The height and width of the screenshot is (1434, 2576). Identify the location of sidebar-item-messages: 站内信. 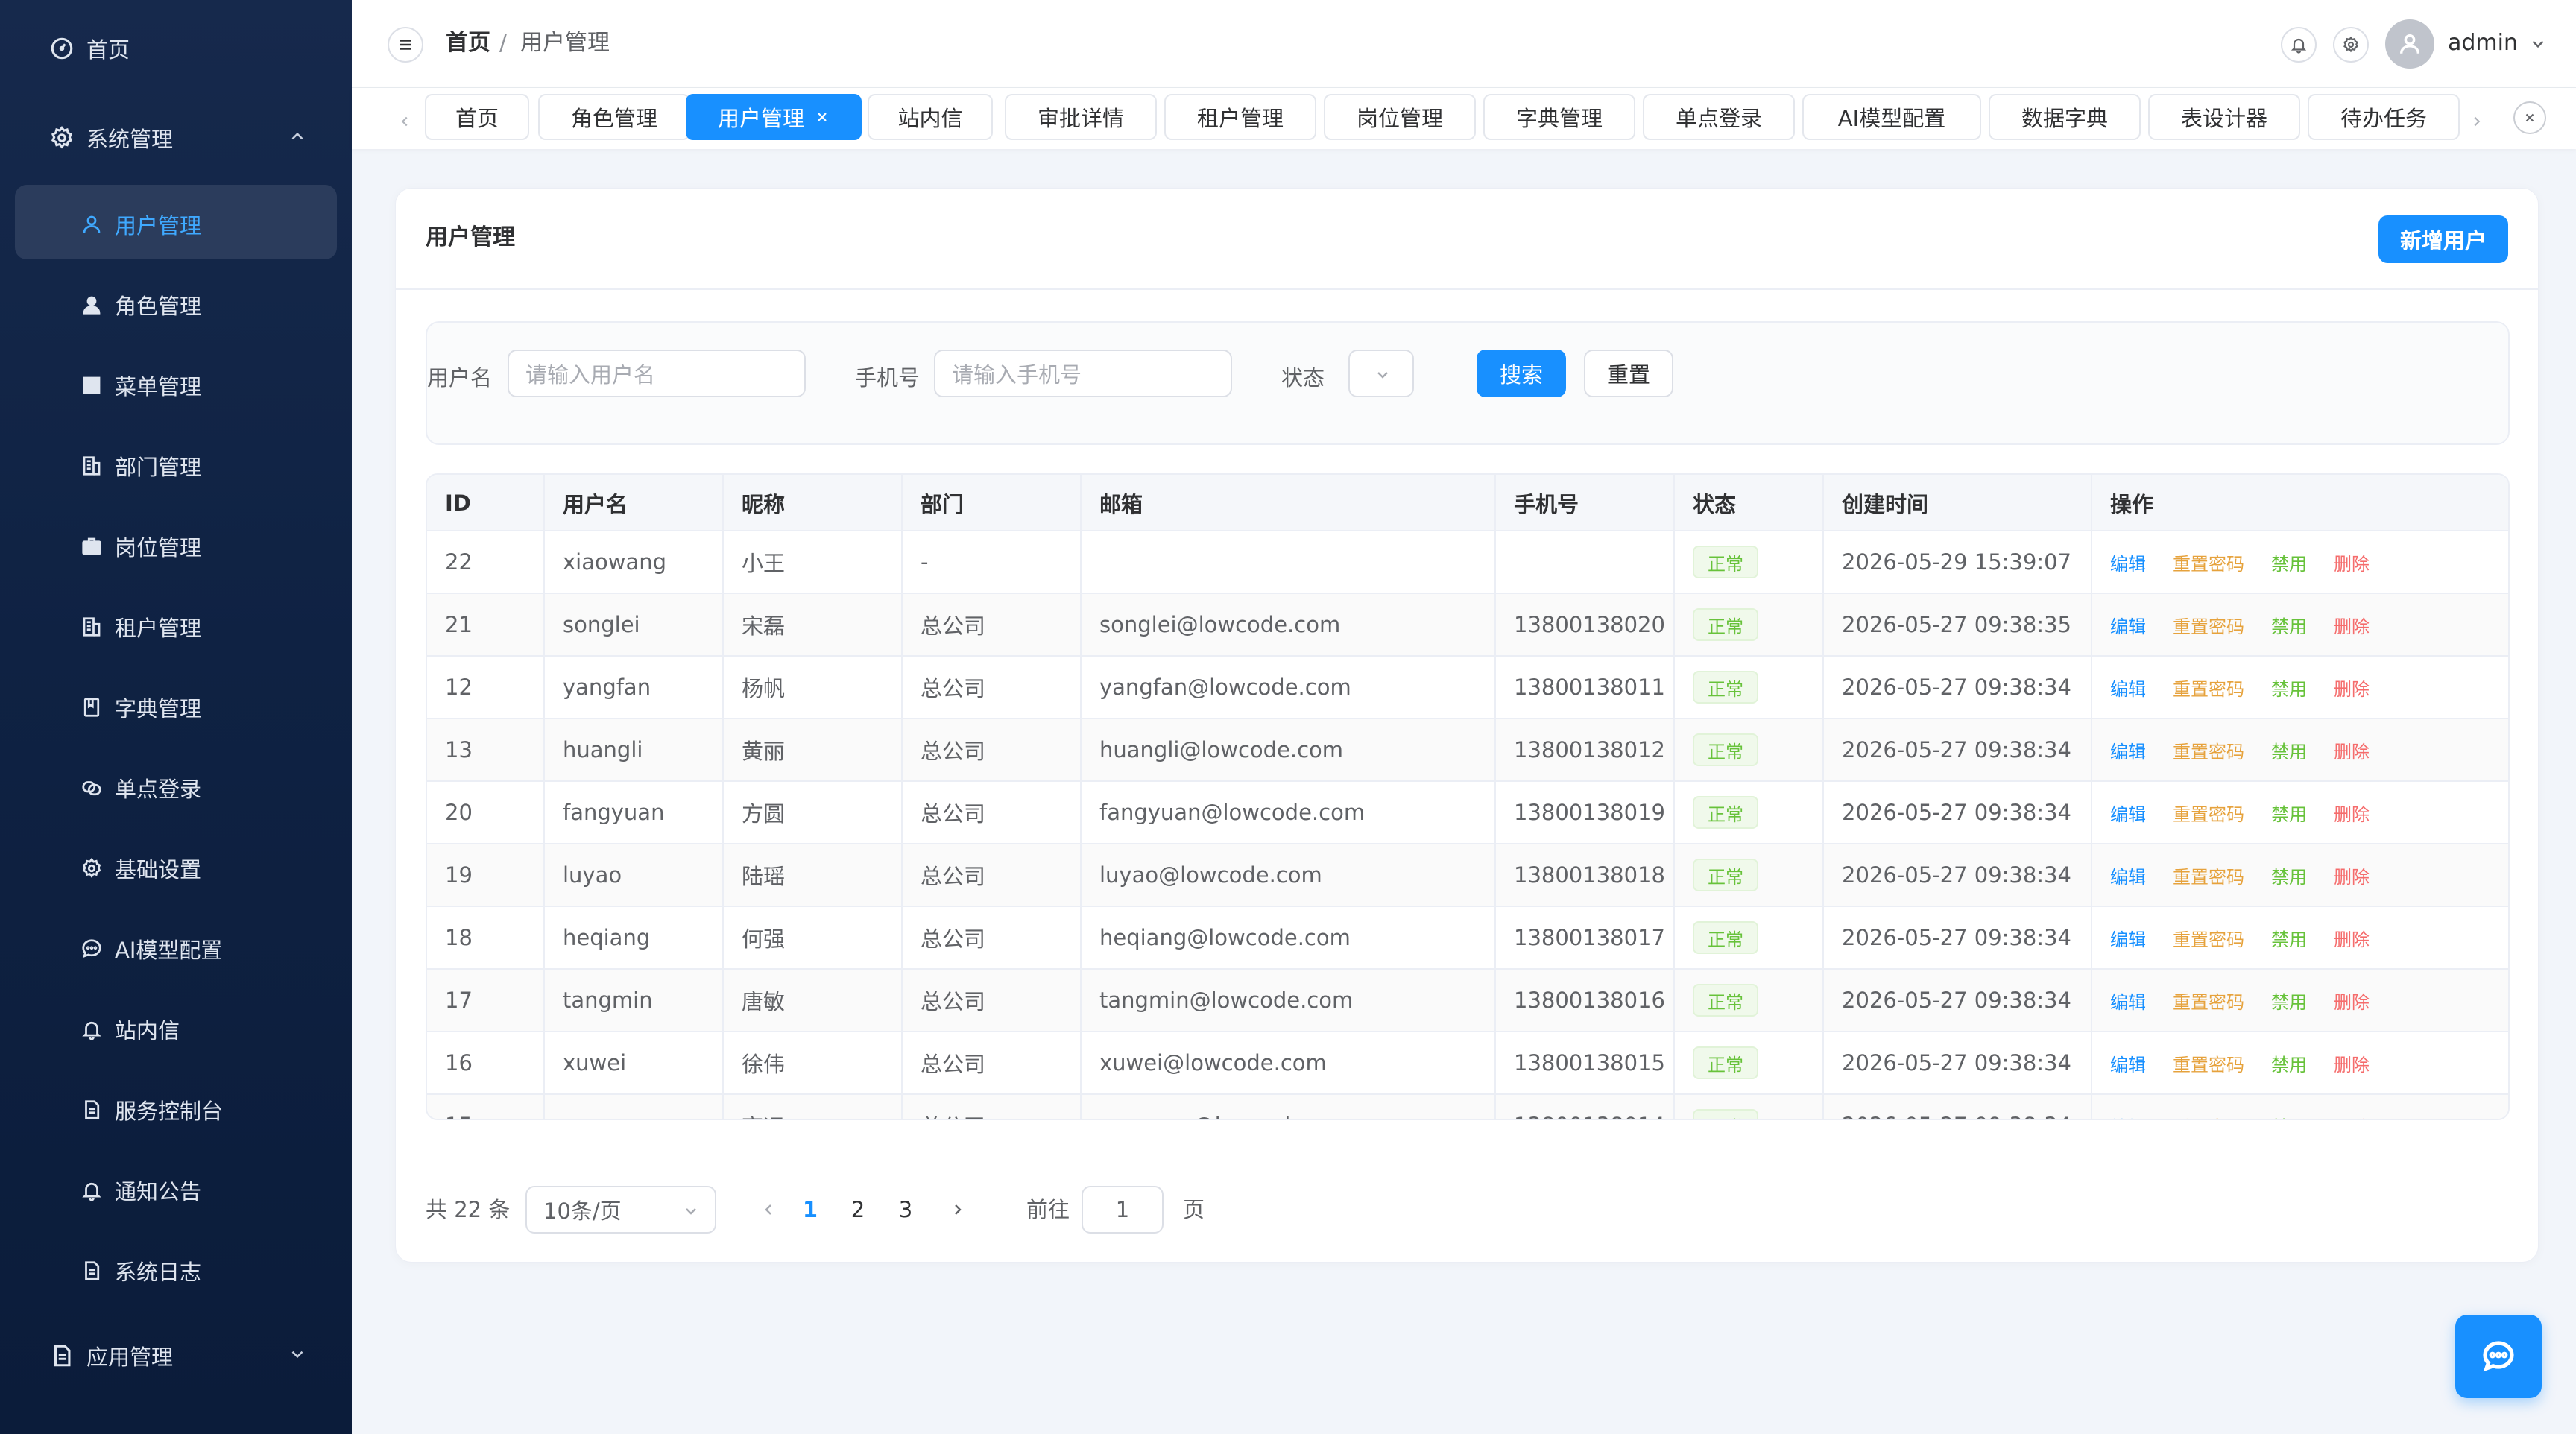
(130, 1030).